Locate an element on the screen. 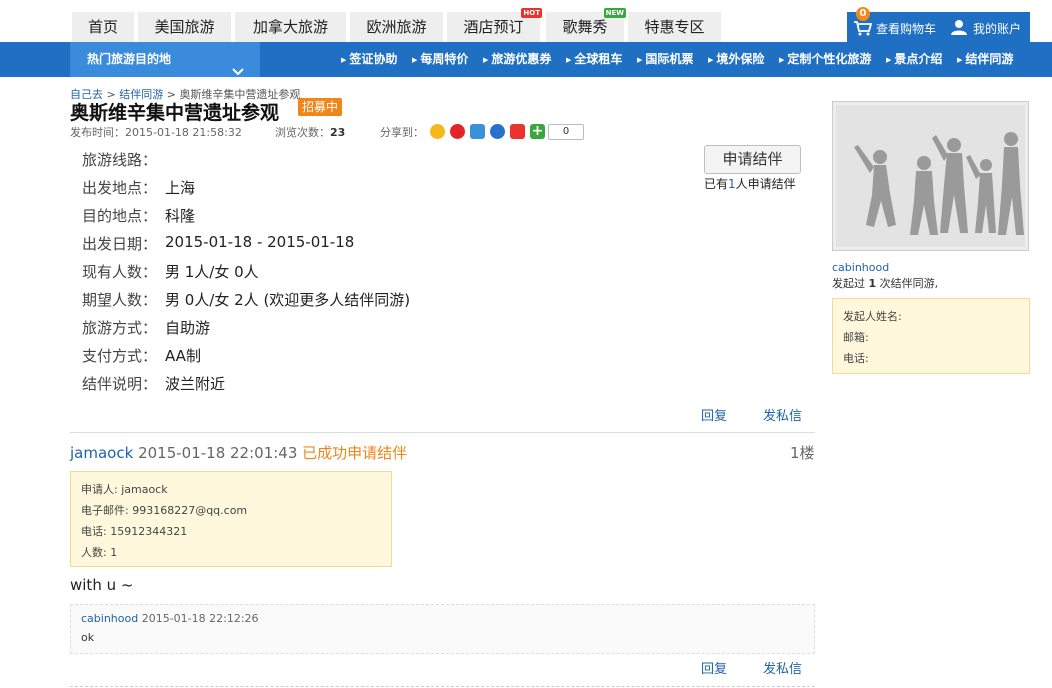  cart-count-badge: 0 is located at coordinates (863, 14).